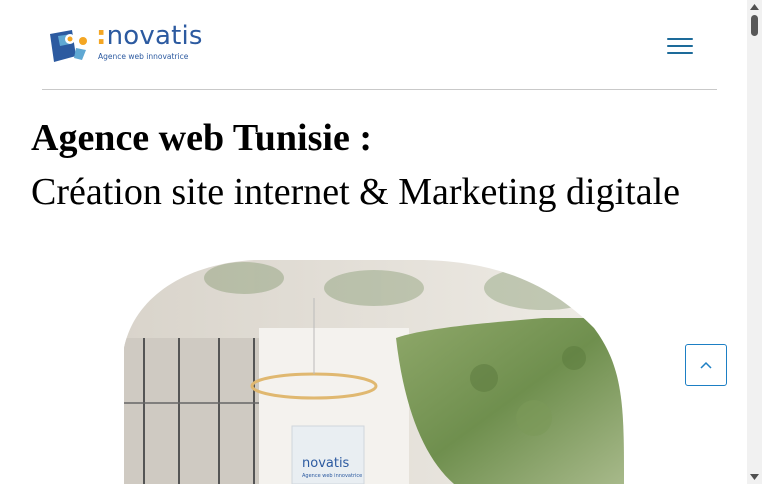  What do you see at coordinates (143, 56) in the screenshot?
I see `logo-tagline: Agence web innovatrice` at bounding box center [143, 56].